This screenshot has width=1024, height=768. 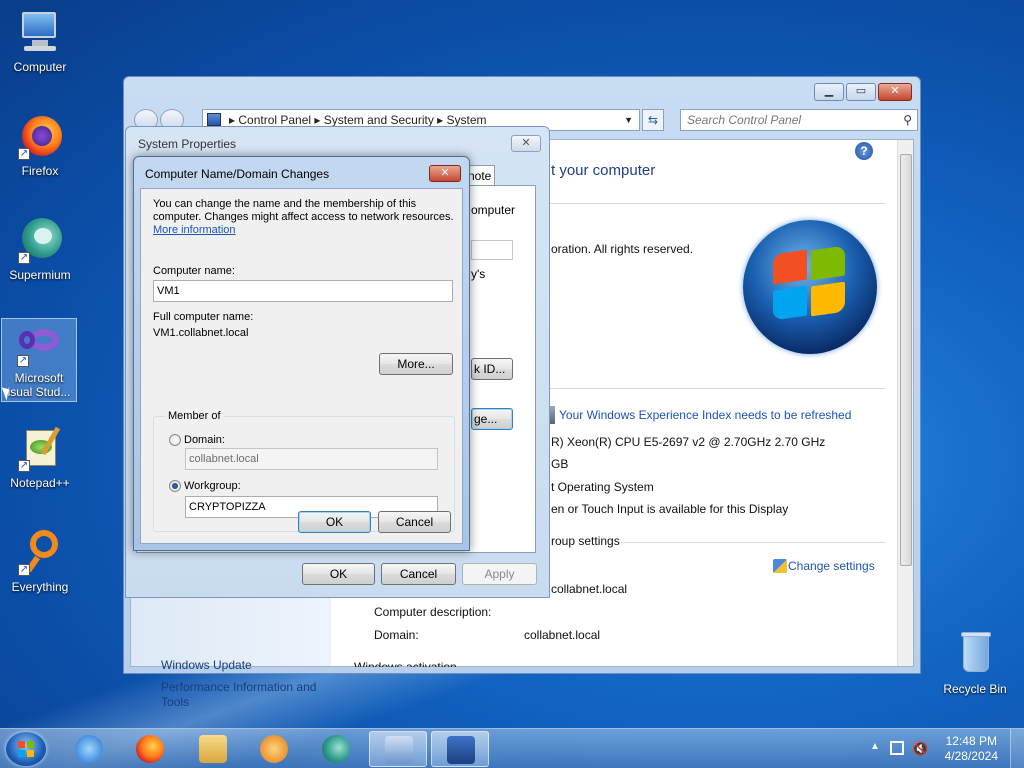 What do you see at coordinates (274, 749) in the screenshot?
I see `taskbar-media-player` at bounding box center [274, 749].